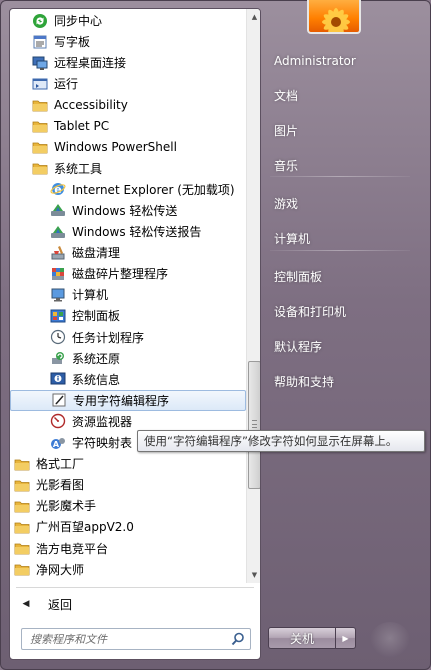  What do you see at coordinates (340, 176) in the screenshot?
I see `right-separator` at bounding box center [340, 176].